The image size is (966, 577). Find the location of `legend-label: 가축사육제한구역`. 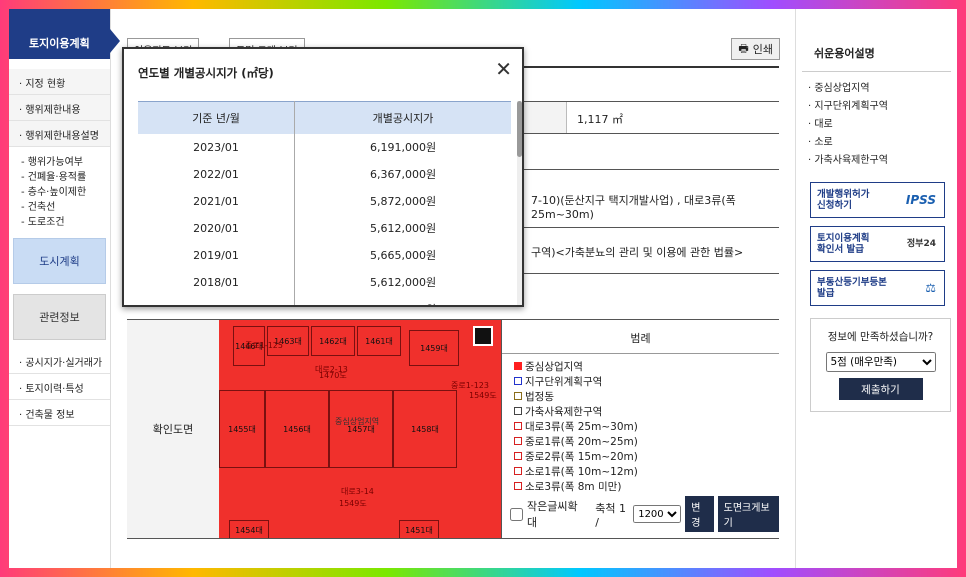

legend-label: 가축사육제한구역 is located at coordinates (564, 412).